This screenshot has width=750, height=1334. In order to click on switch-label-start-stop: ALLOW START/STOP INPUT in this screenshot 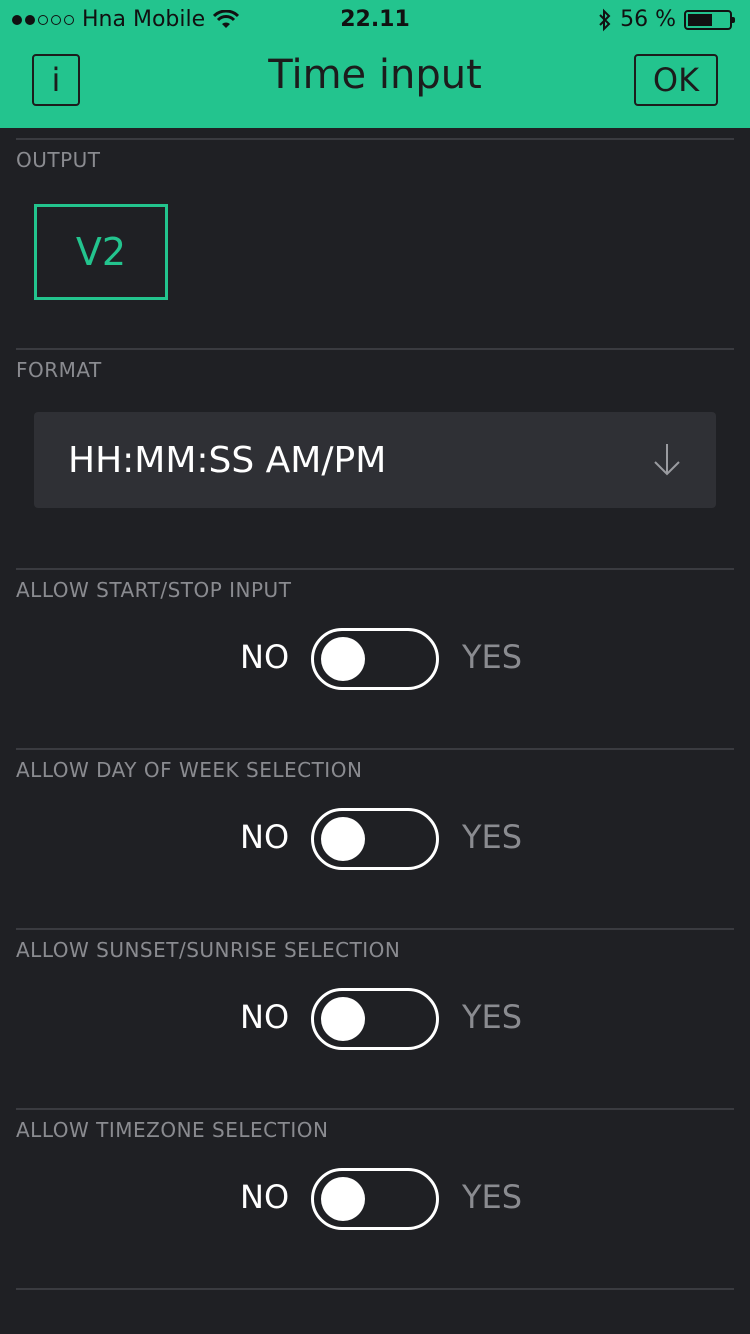, I will do `click(154, 590)`.